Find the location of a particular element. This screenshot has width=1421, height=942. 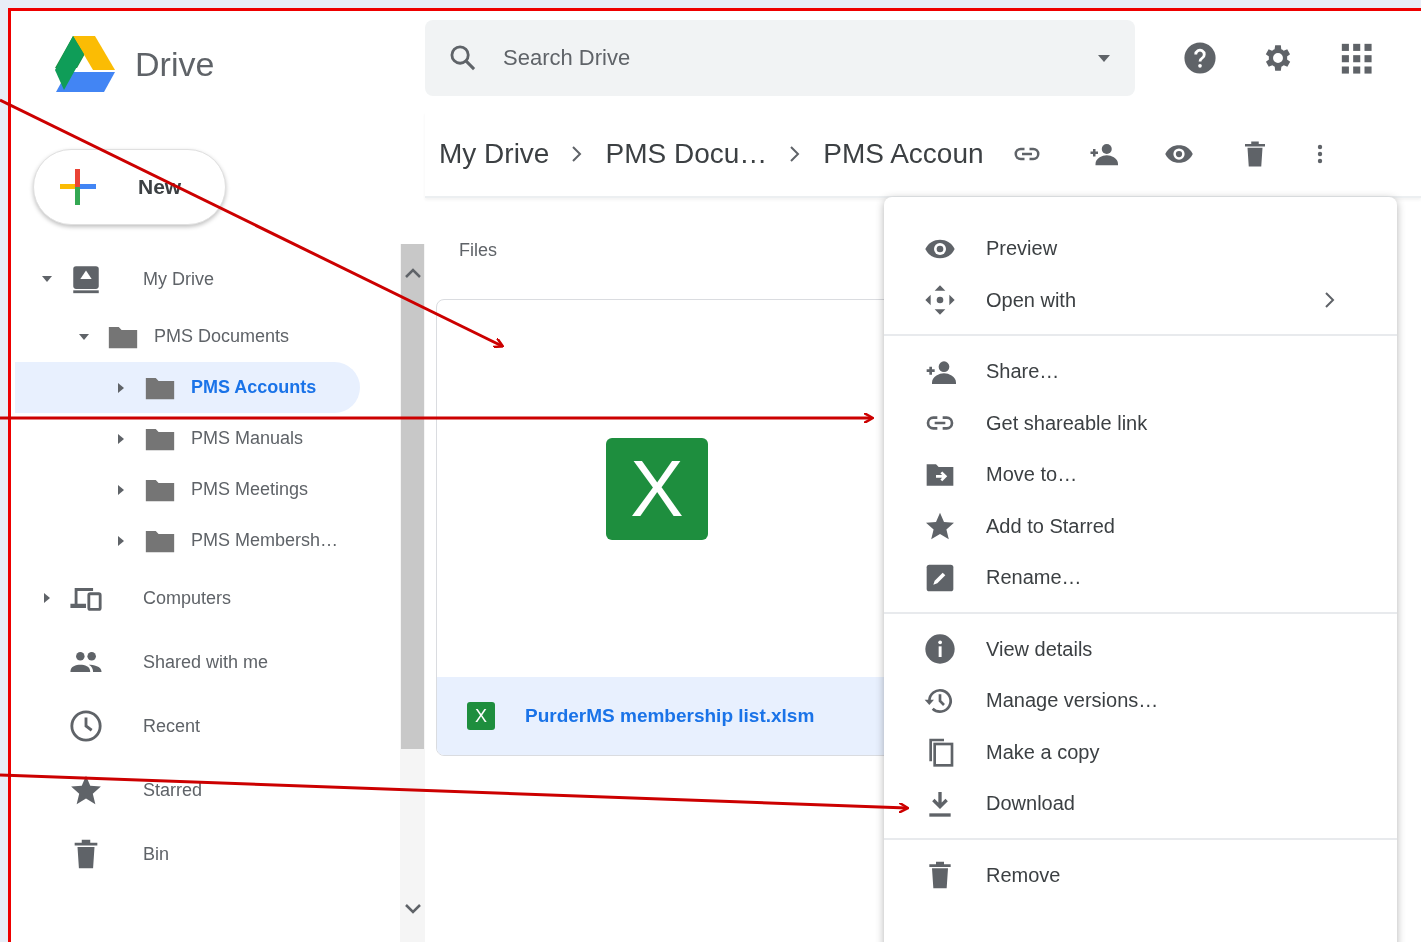

sidebar-item: Recent is located at coordinates (187, 726).